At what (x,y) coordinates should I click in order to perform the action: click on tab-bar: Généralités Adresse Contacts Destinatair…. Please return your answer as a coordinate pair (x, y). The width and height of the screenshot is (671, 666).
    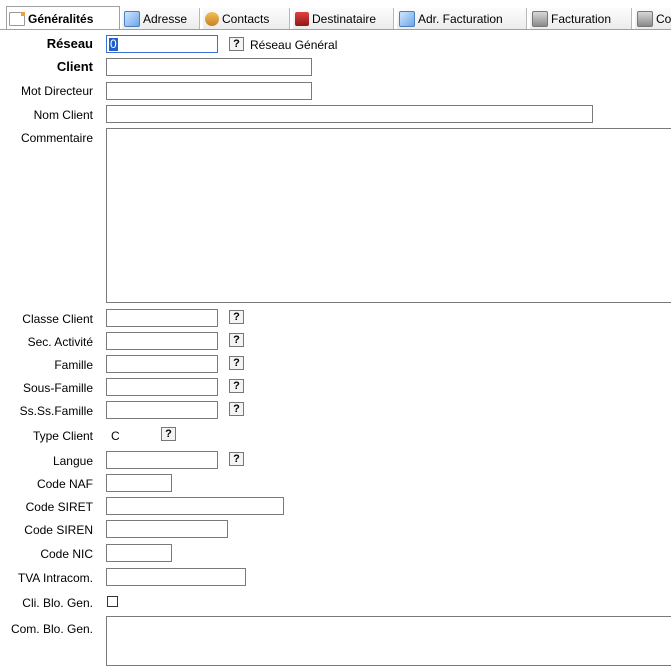
    Looking at the image, I should click on (335, 15).